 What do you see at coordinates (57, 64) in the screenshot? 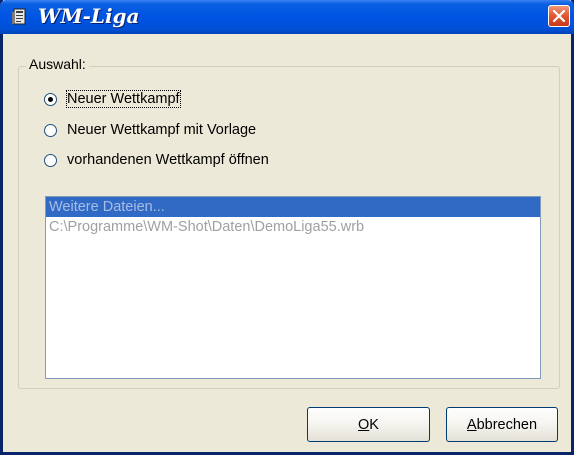
I see `group-label: Auswahl:` at bounding box center [57, 64].